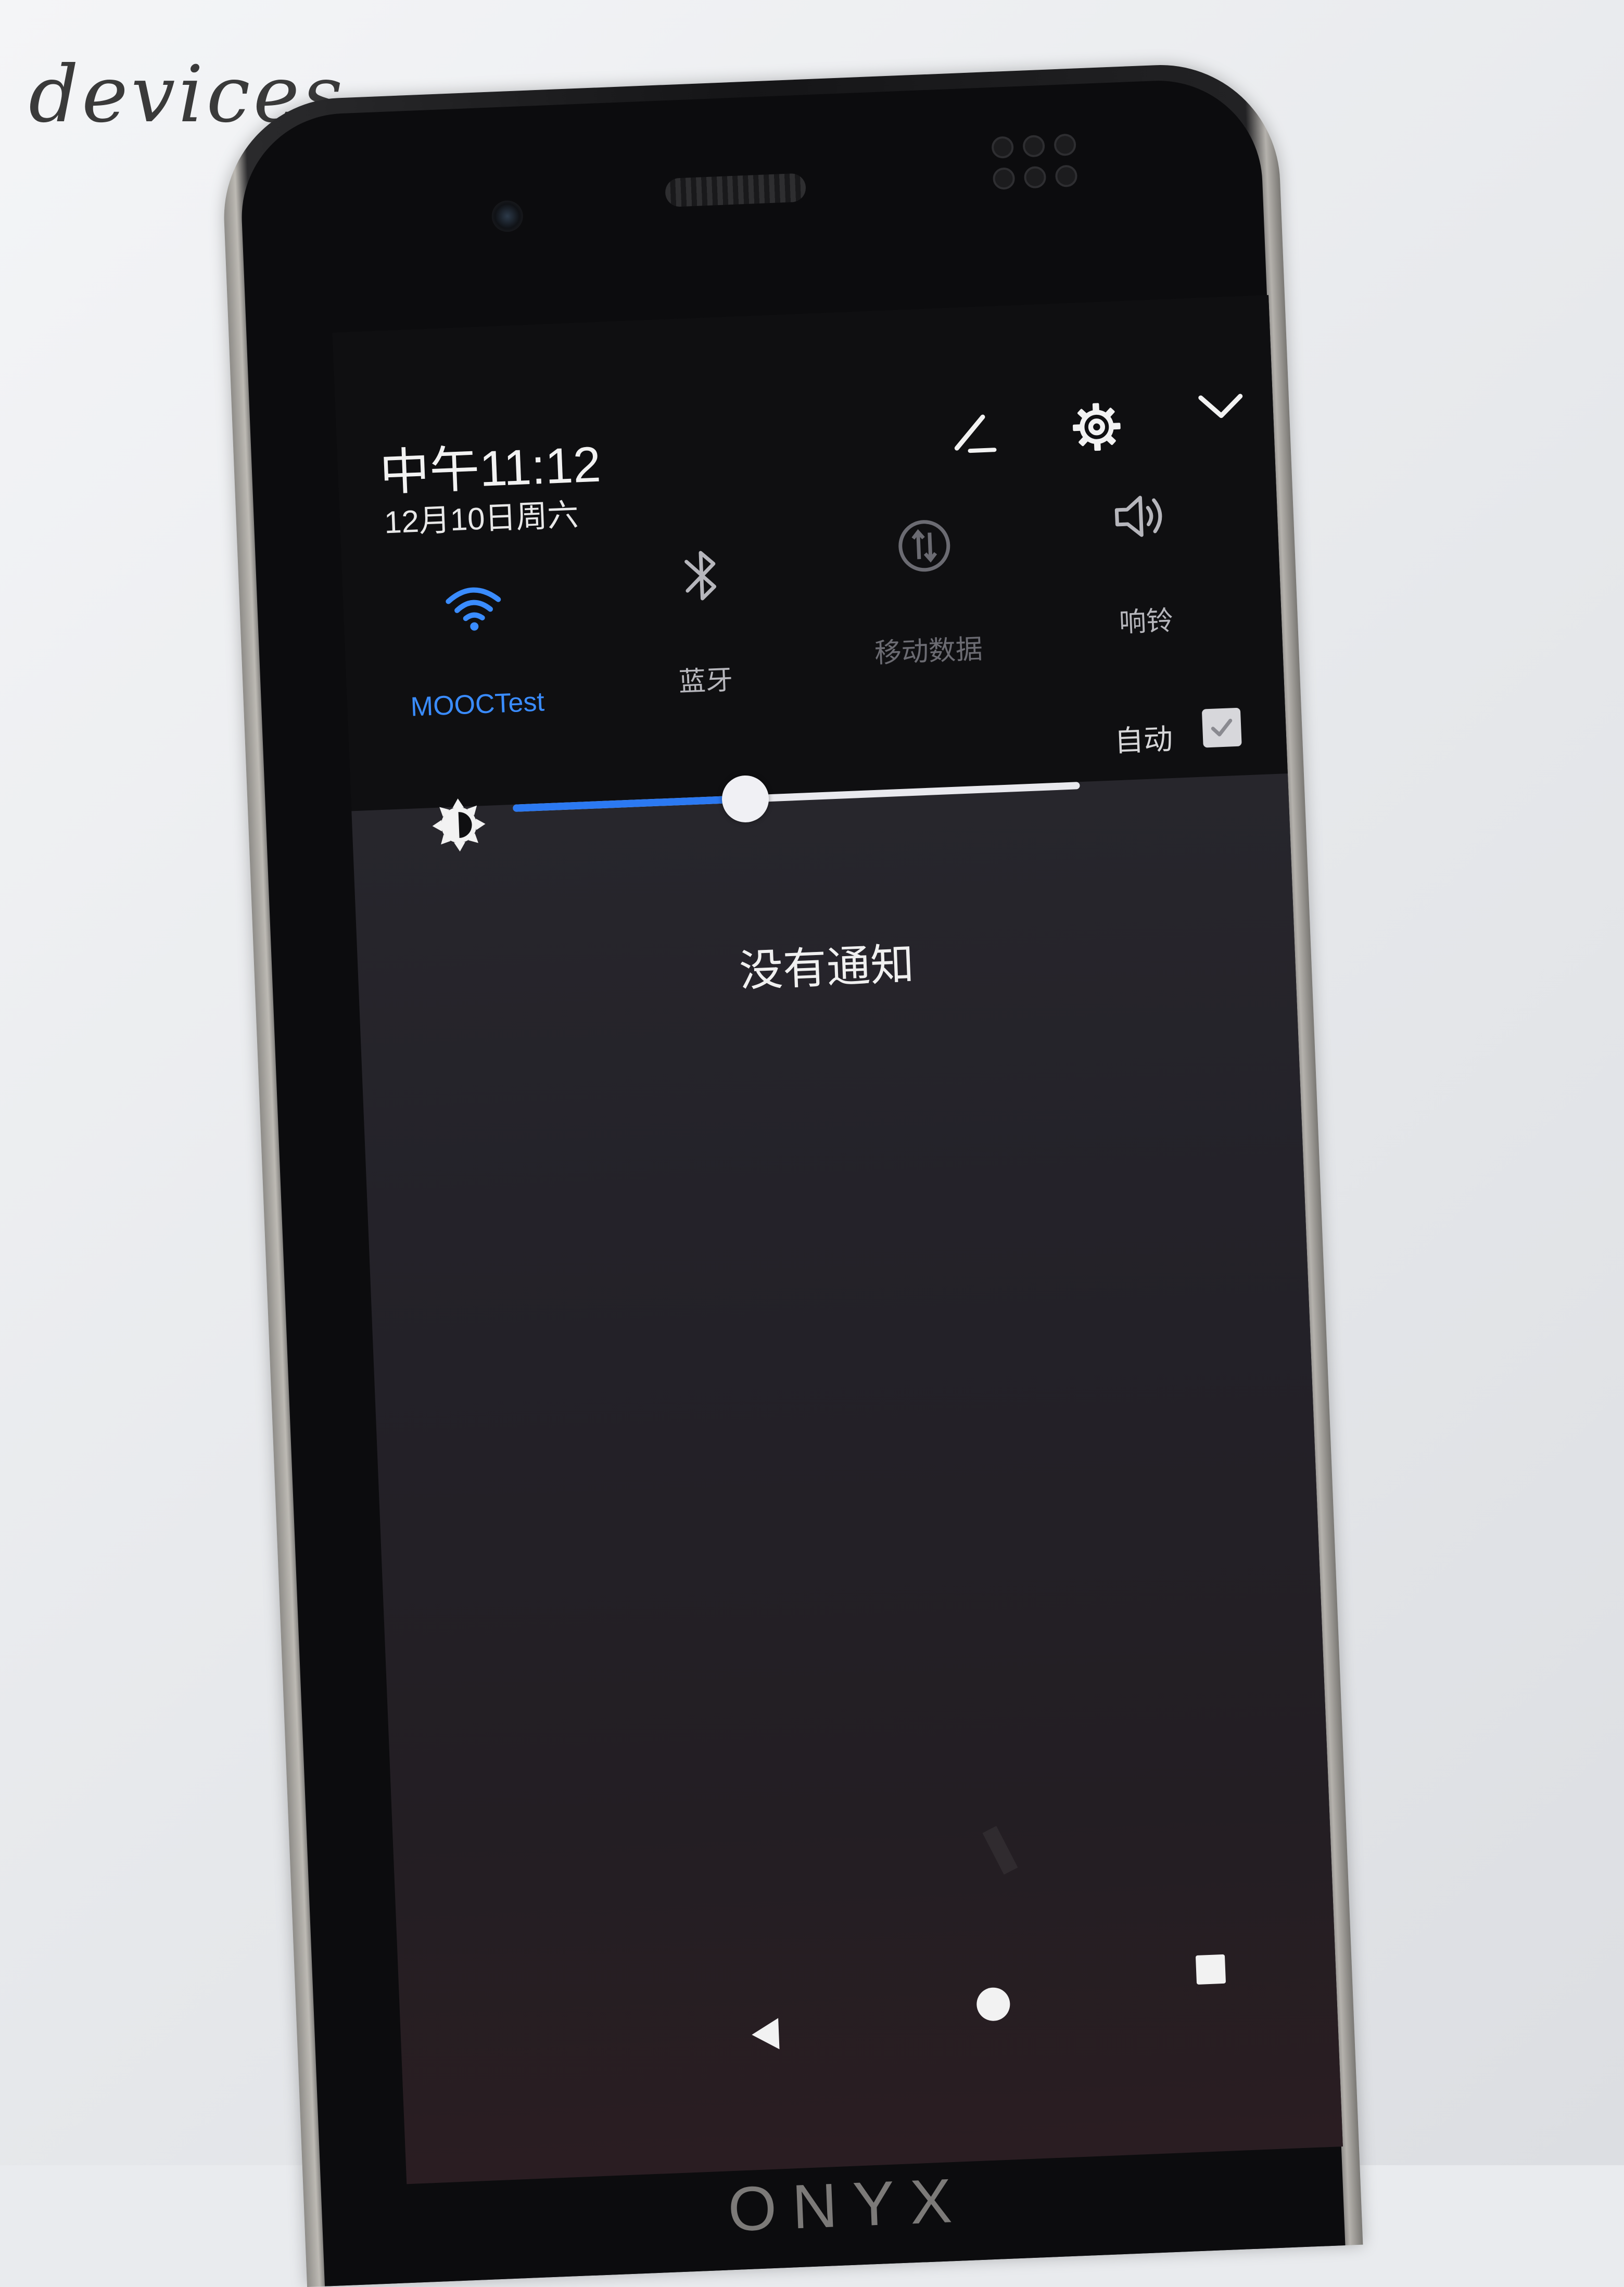 This screenshot has width=1624, height=2287. What do you see at coordinates (1039, 166) in the screenshot?
I see `sensor-array` at bounding box center [1039, 166].